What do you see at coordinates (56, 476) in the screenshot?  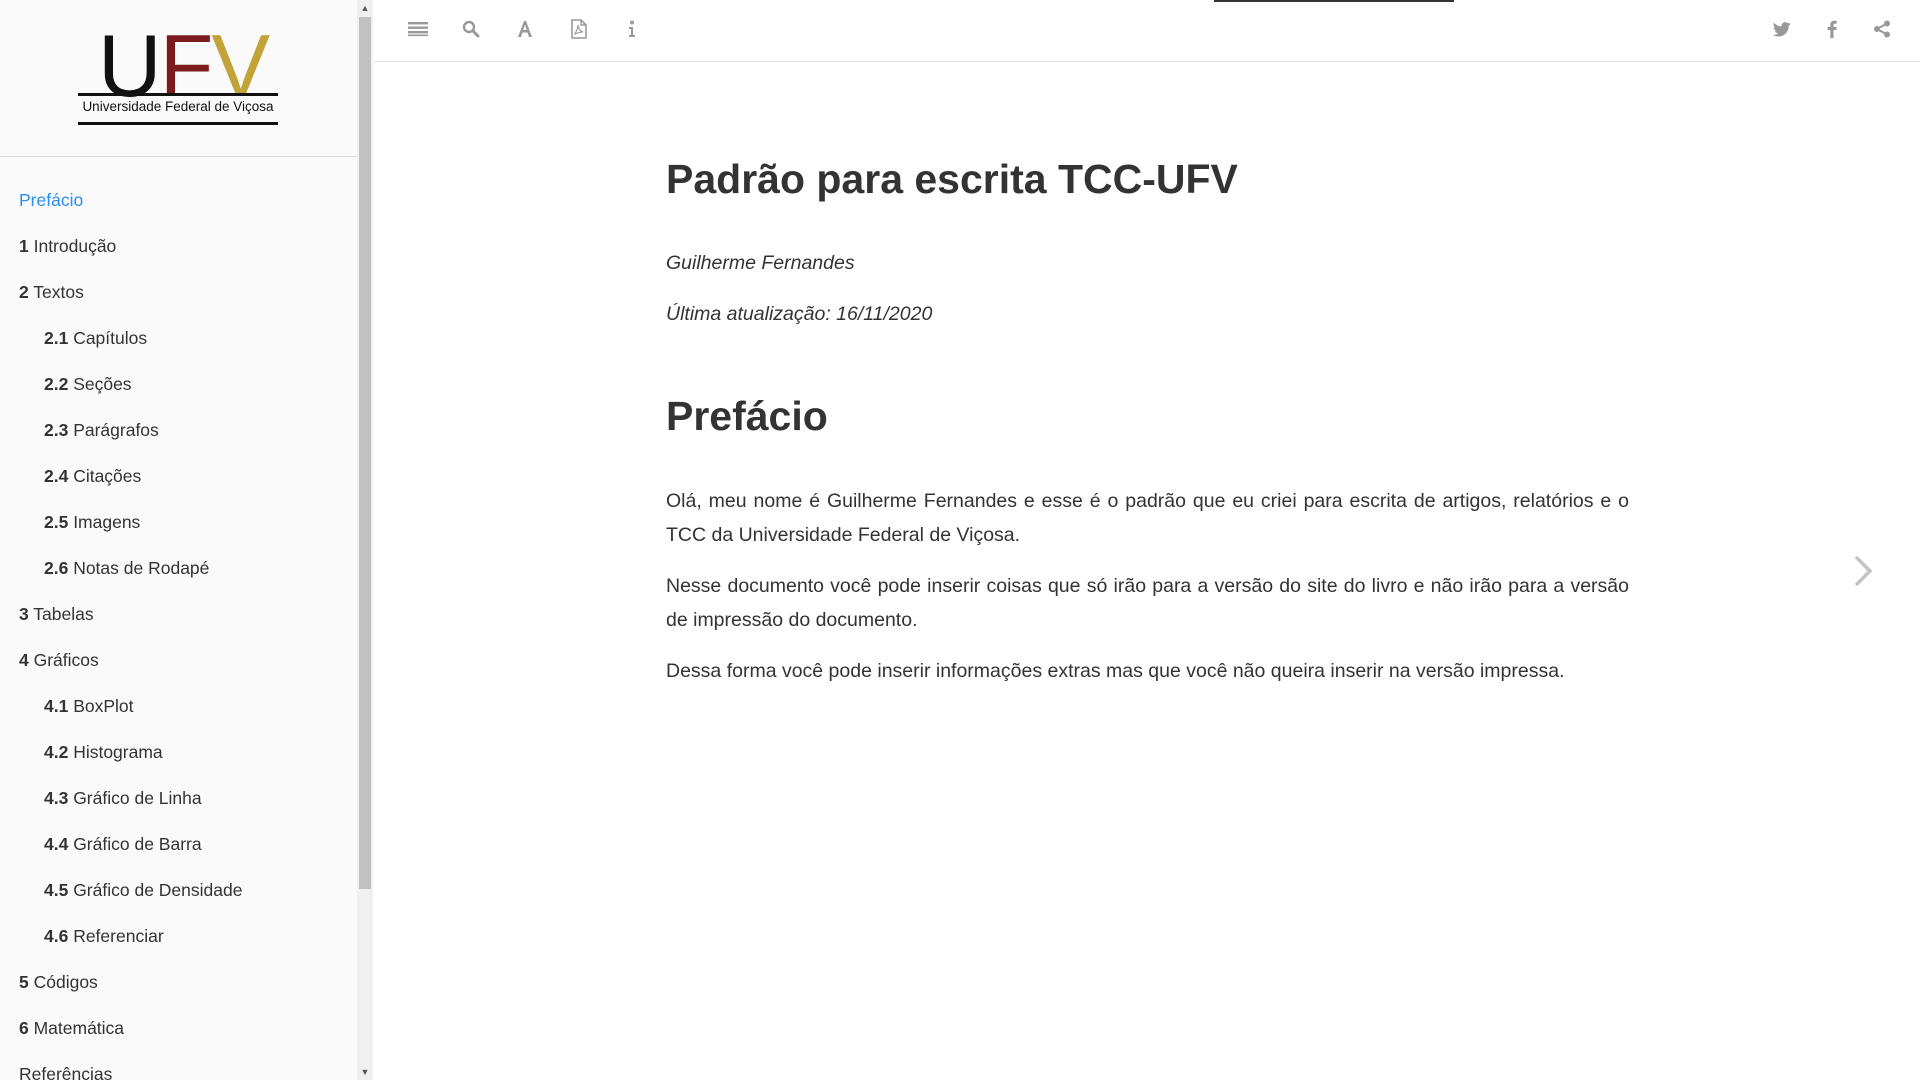 I see `toc-item-number: 2.4` at bounding box center [56, 476].